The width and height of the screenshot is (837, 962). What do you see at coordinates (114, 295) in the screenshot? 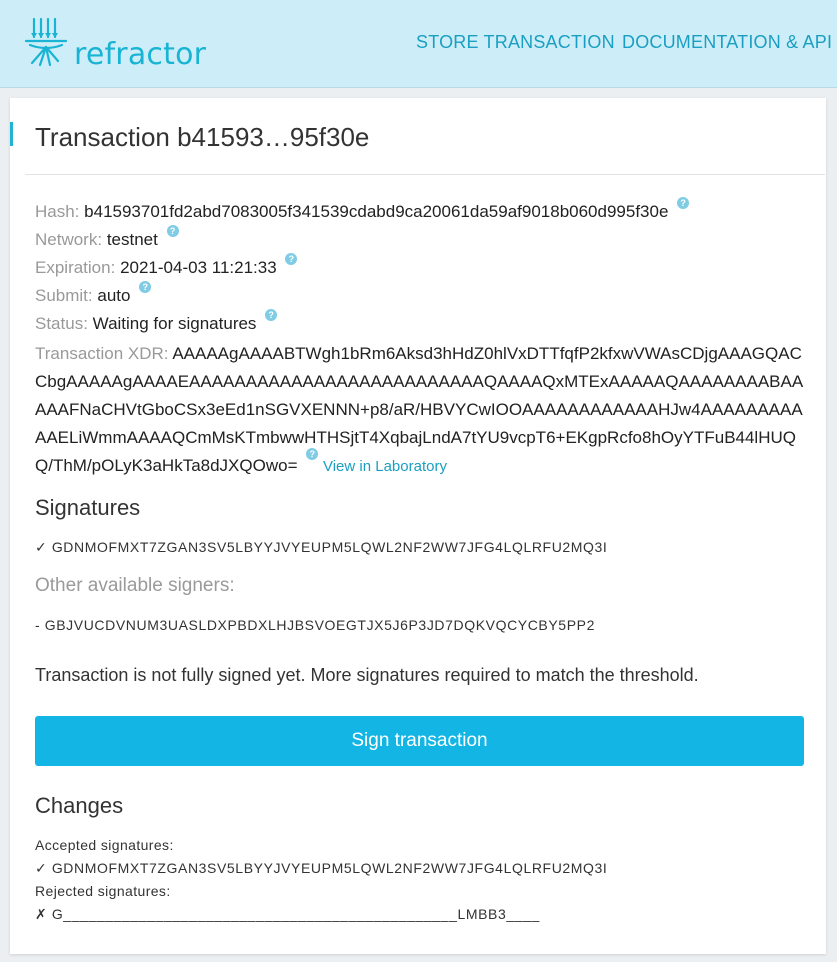
I see `submit-value: auto` at bounding box center [114, 295].